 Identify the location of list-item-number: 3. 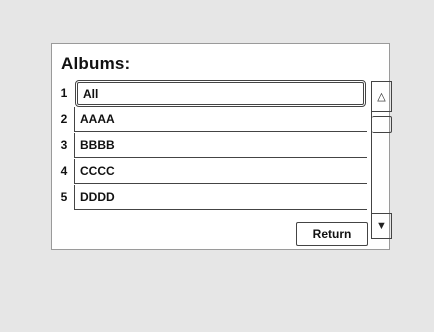
(64, 145).